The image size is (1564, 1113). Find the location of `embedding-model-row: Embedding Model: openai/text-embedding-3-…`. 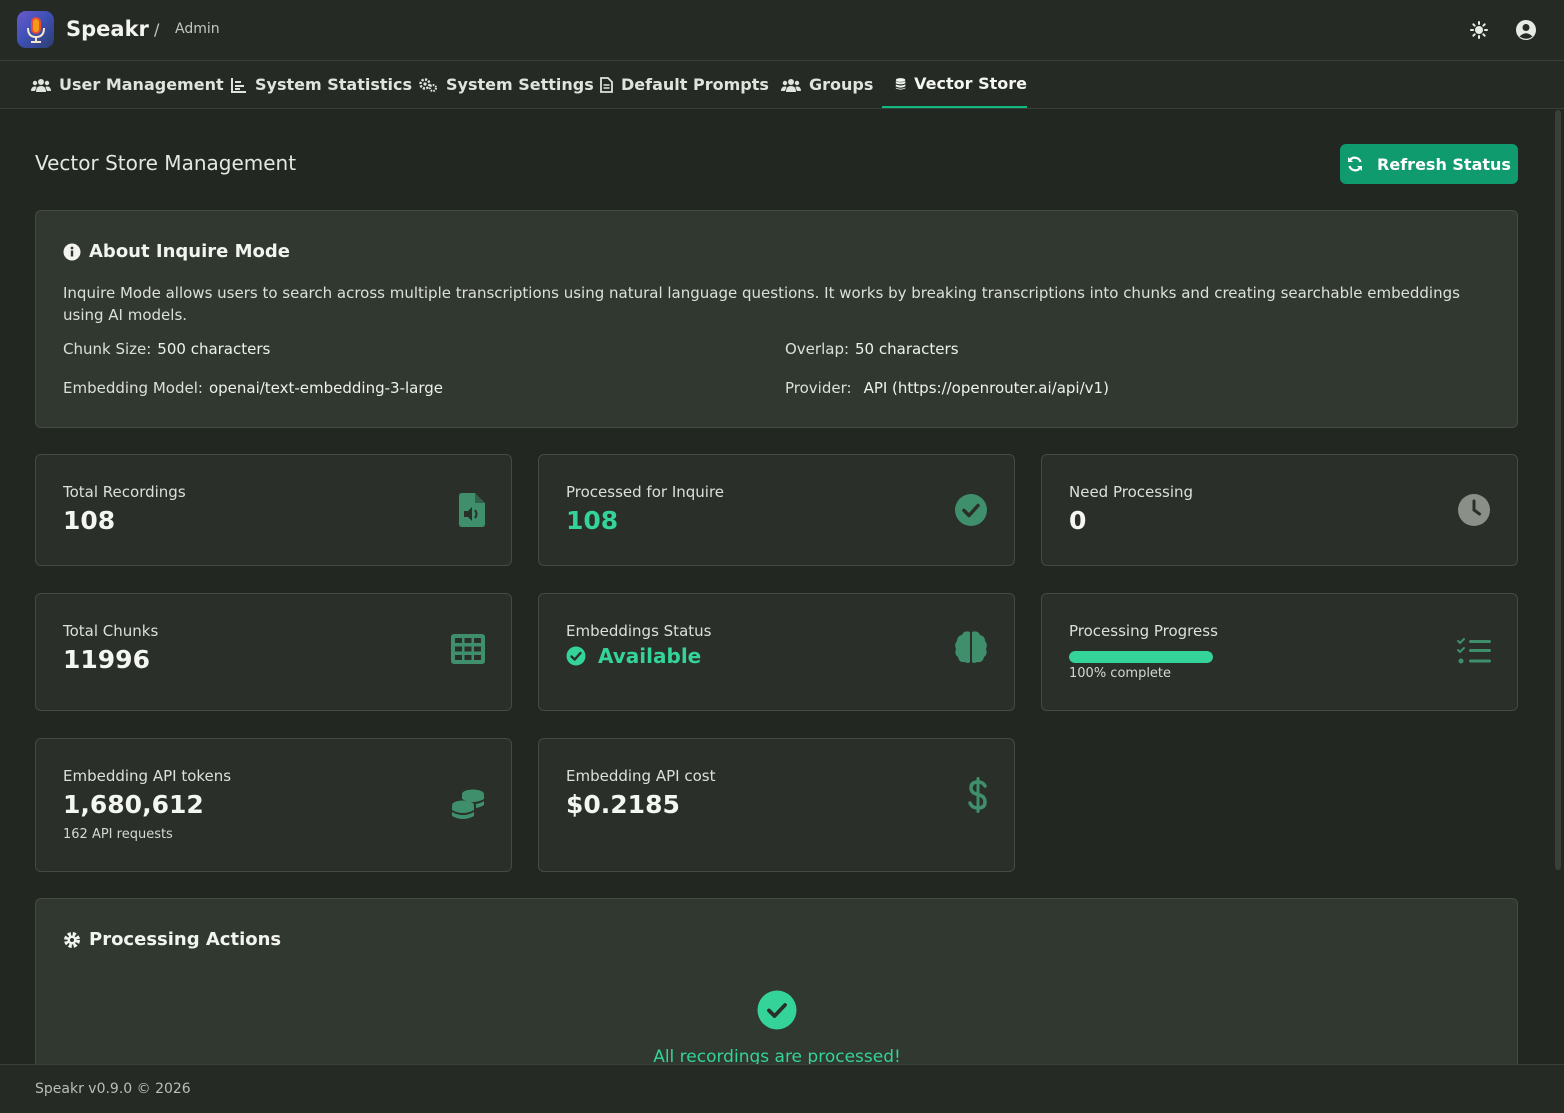

embedding-model-row: Embedding Model: openai/text-embedding-3-… is located at coordinates (253, 388).